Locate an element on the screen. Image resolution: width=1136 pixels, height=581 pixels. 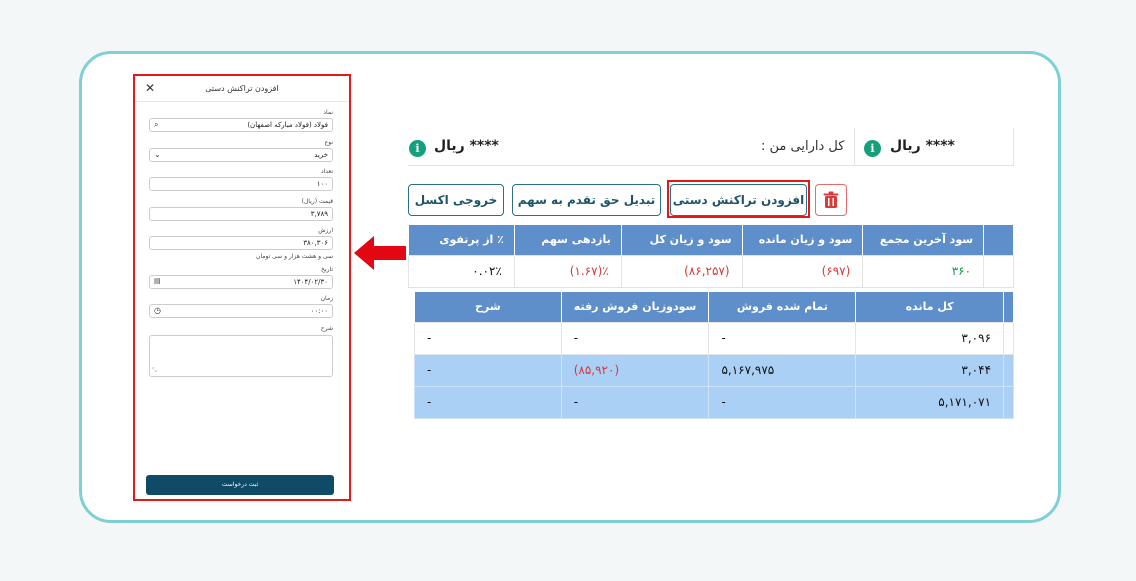
resize-handle-icon: ⤡ is located at coordinates (154, 371).